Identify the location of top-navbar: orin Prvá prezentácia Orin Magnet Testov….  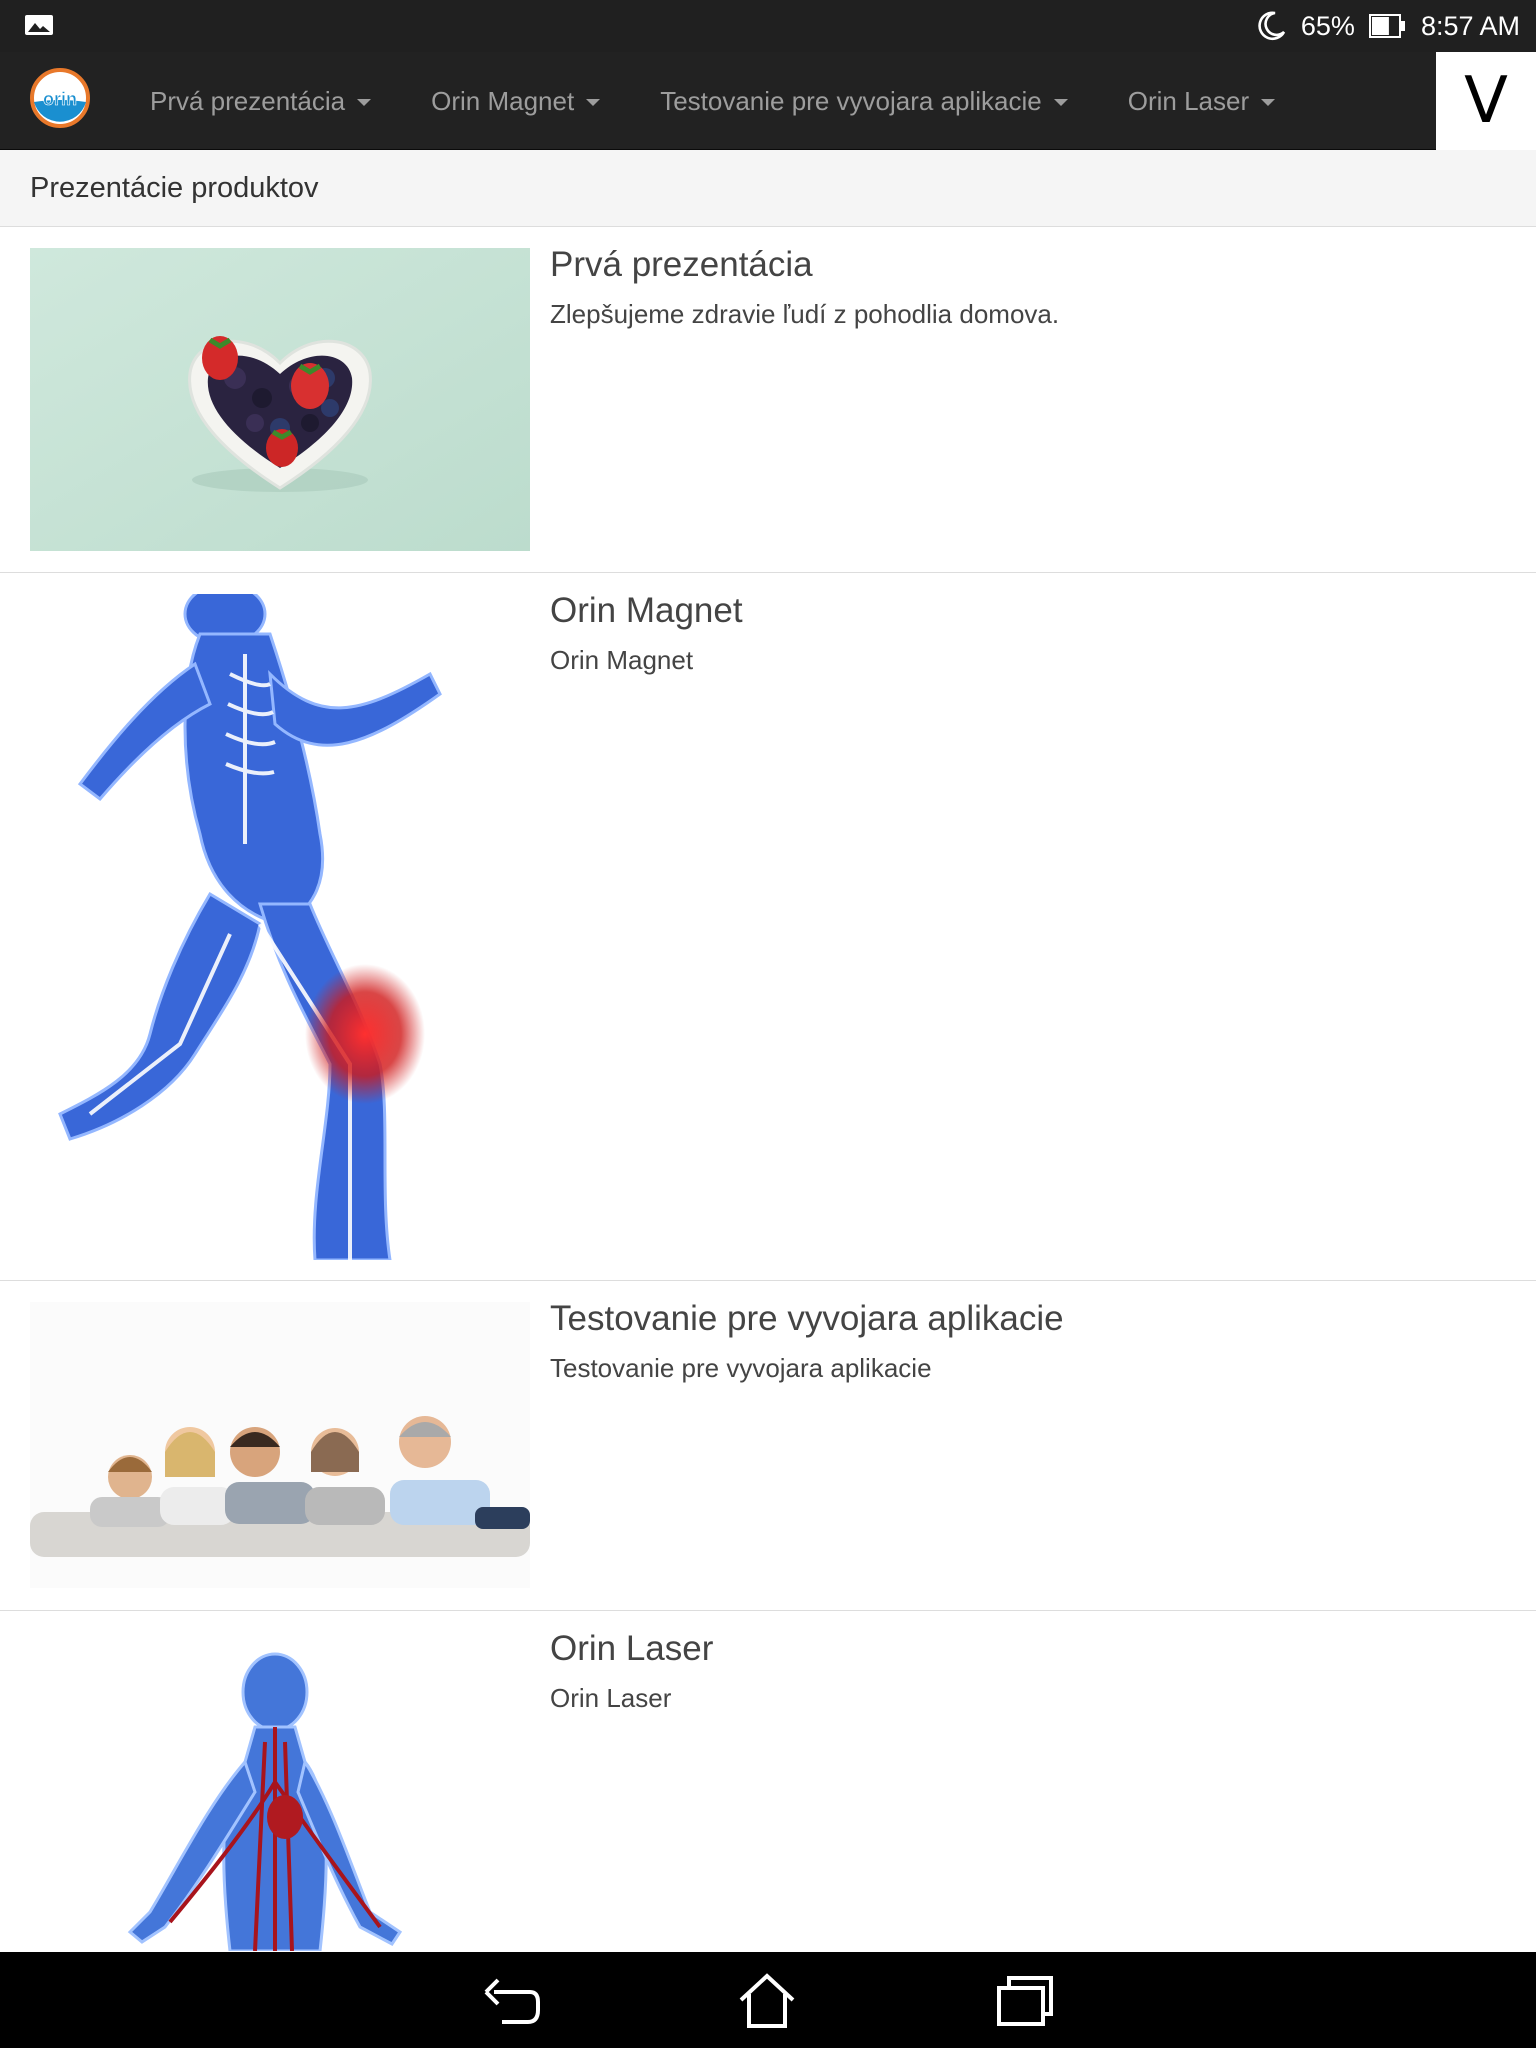
(768, 101).